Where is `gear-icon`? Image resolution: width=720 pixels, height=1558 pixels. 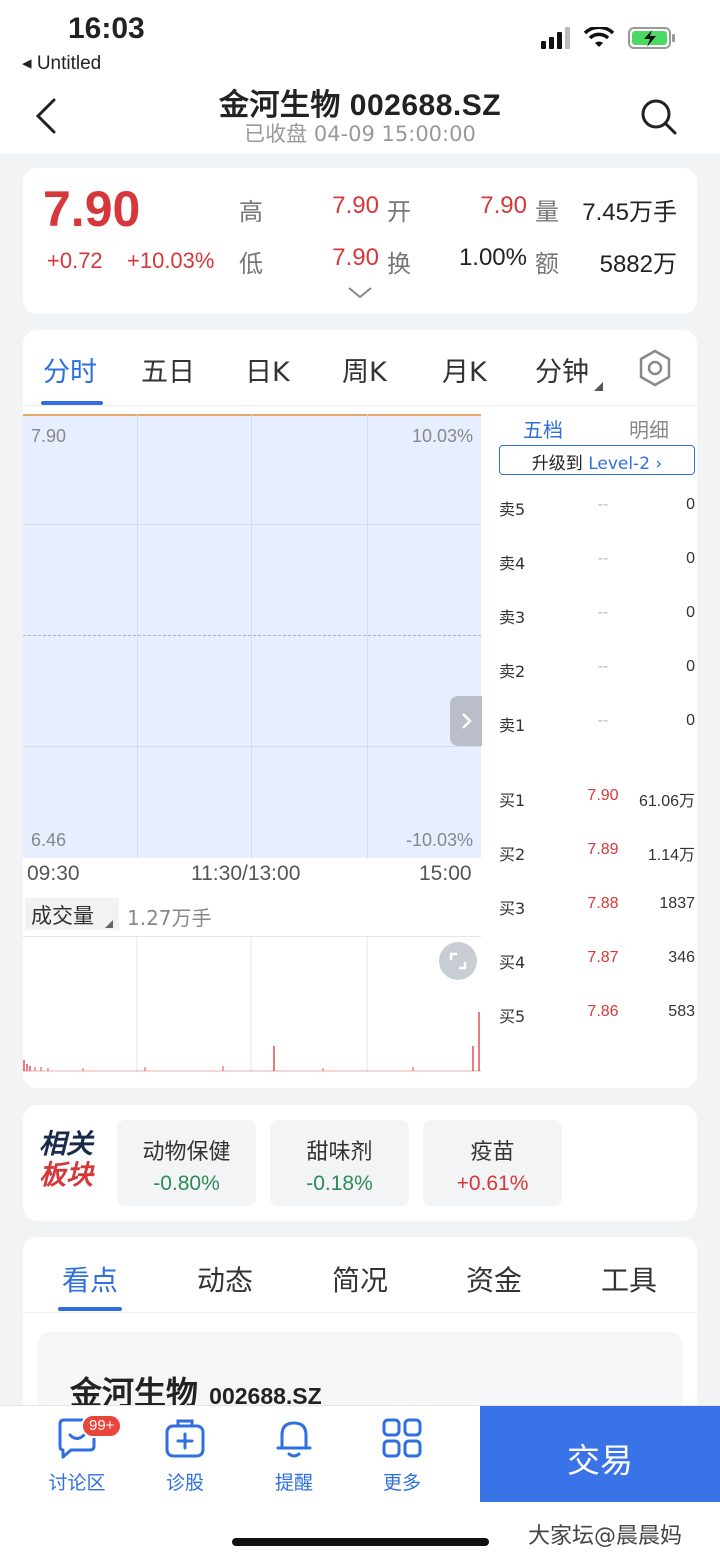 gear-icon is located at coordinates (655, 368).